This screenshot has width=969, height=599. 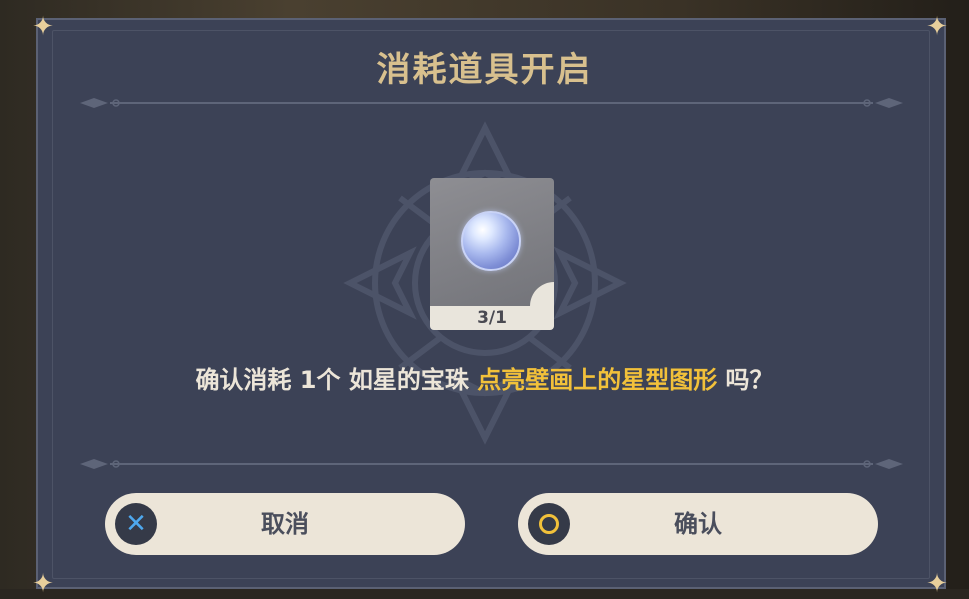 What do you see at coordinates (549, 524) in the screenshot?
I see `circle-button-icon` at bounding box center [549, 524].